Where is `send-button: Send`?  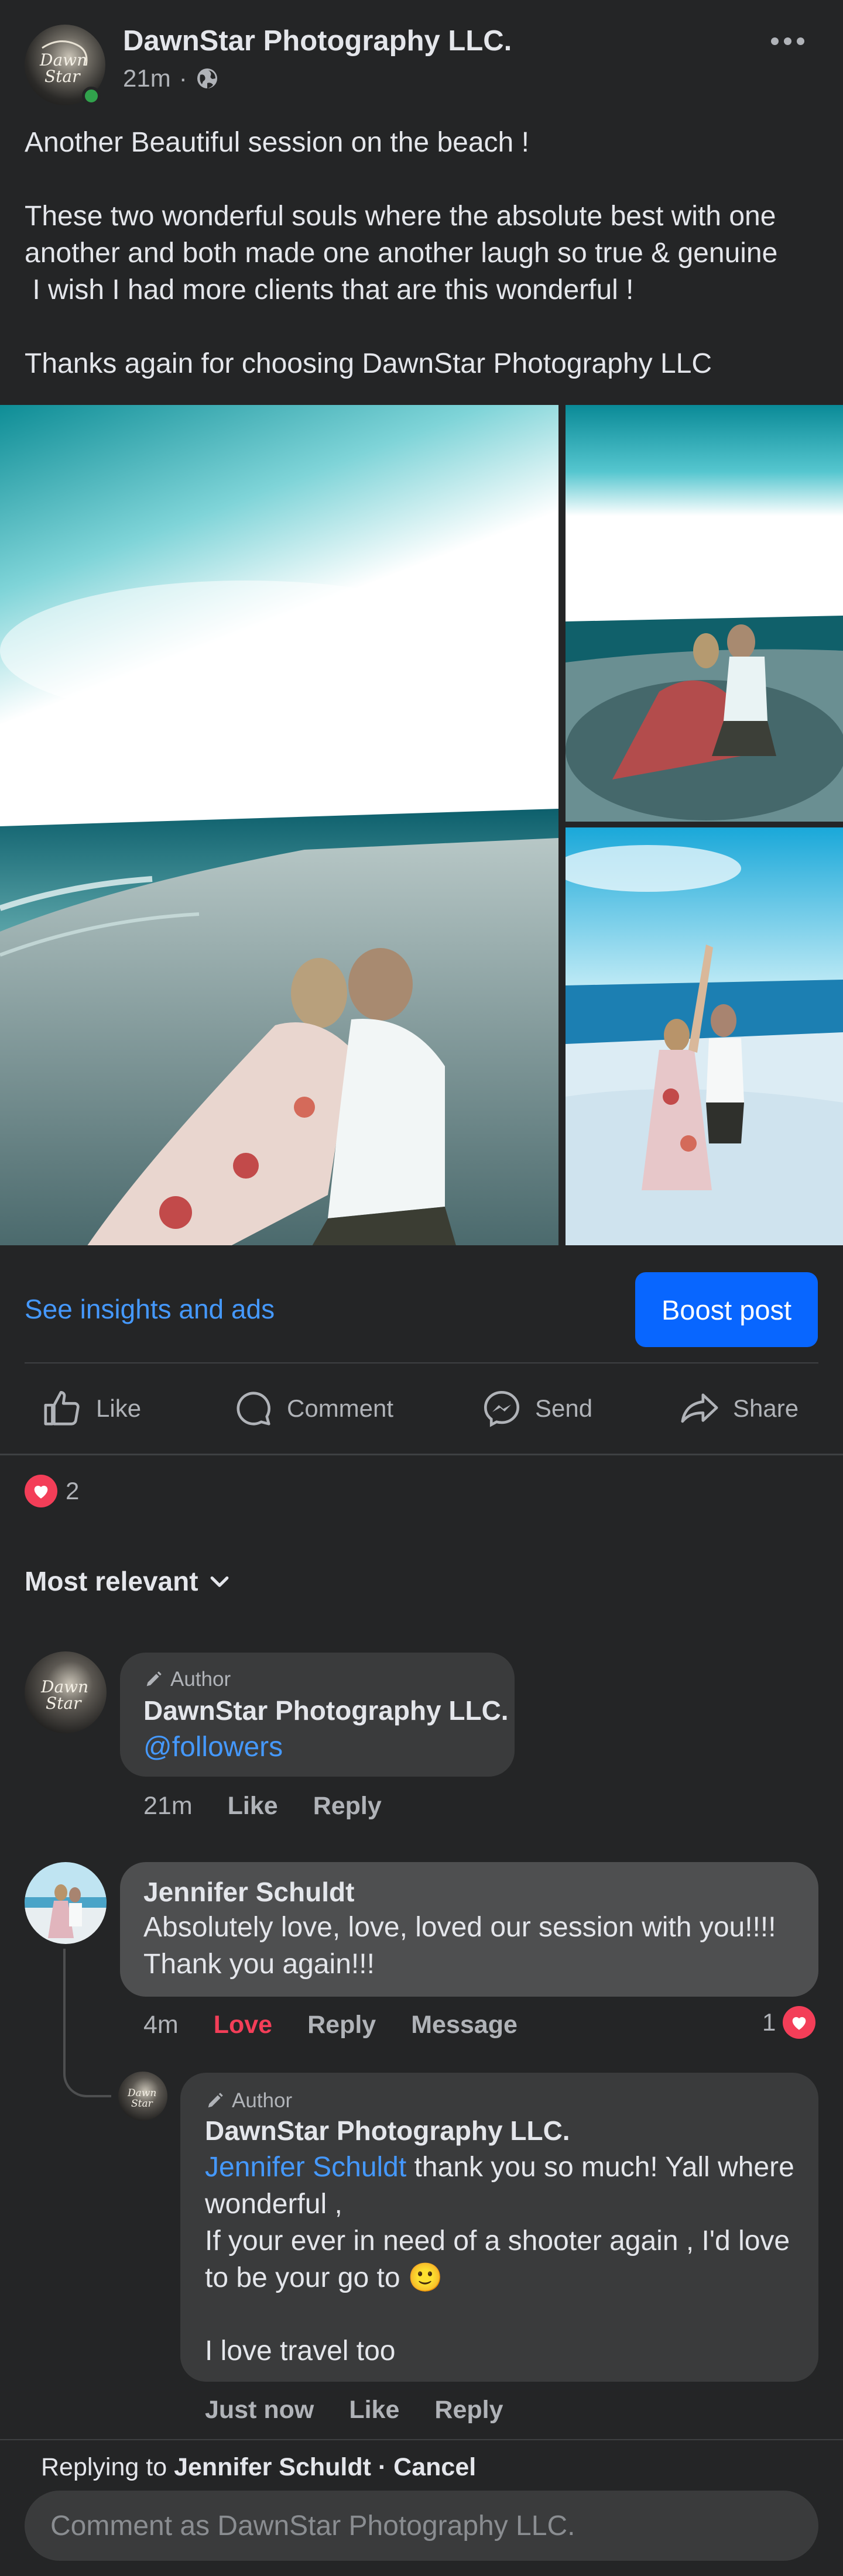 send-button: Send is located at coordinates (536, 1409).